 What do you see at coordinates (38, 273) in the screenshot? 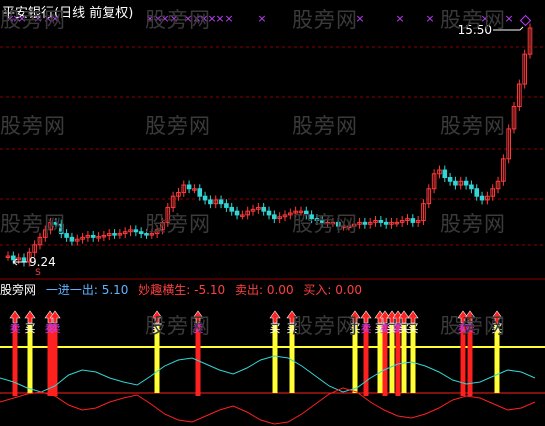
I see `low-marker-label: S` at bounding box center [38, 273].